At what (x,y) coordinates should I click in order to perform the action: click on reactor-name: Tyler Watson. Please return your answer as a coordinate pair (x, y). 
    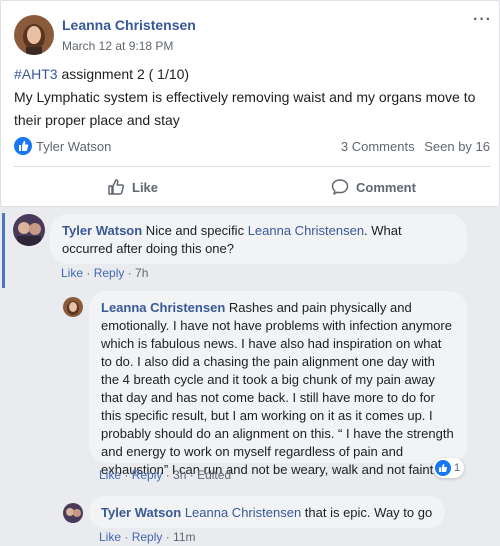
    Looking at the image, I should click on (73, 146).